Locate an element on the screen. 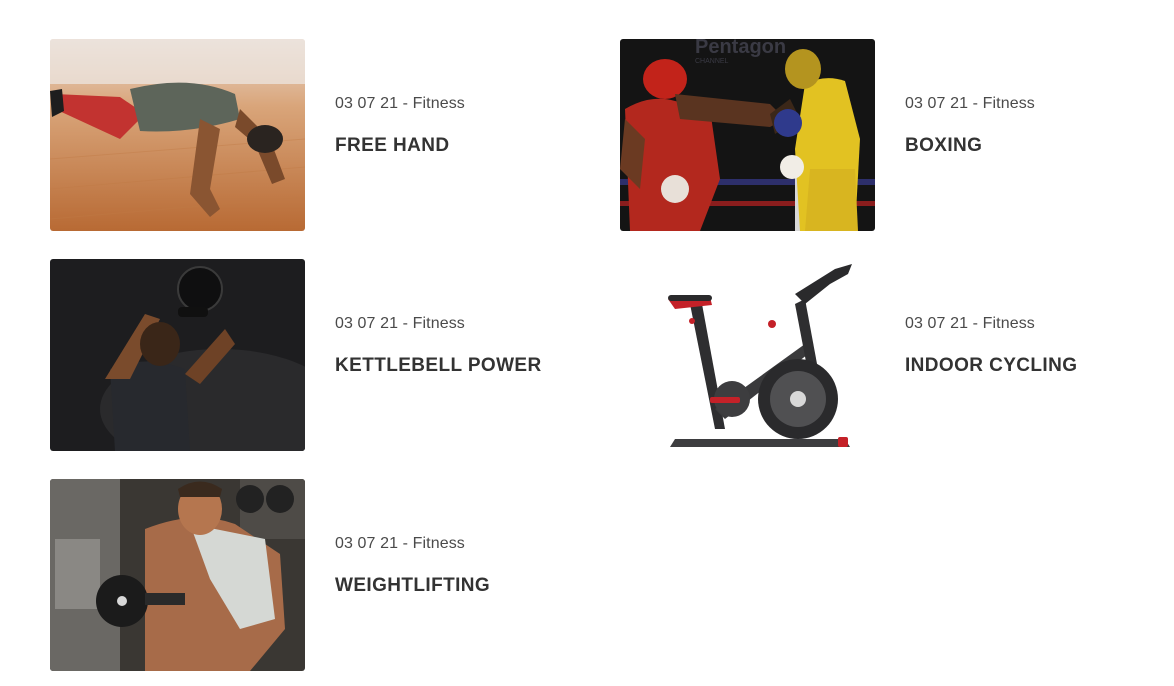 Image resolution: width=1174 pixels, height=686 pixels. photo-watermark: Pentagon is located at coordinates (740, 48).